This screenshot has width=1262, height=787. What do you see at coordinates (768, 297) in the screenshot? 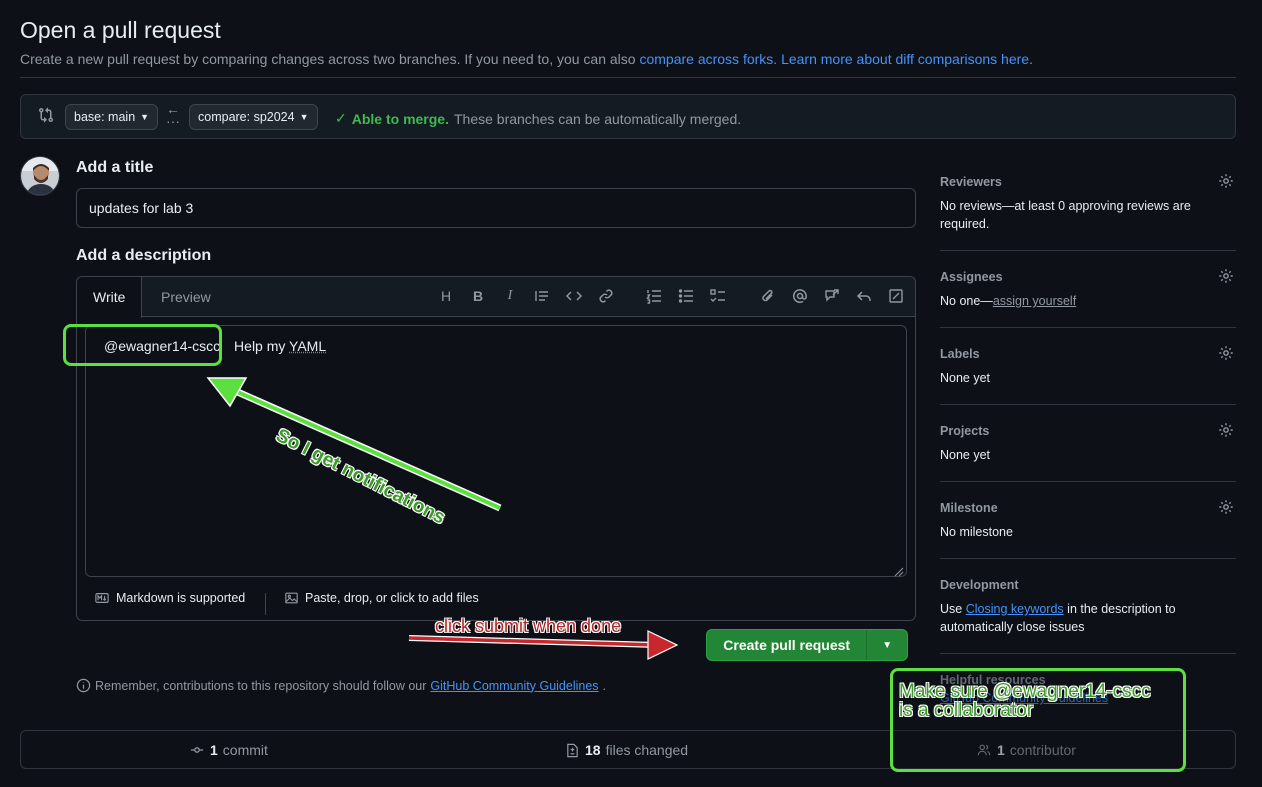
I see `paperclip-icon` at bounding box center [768, 297].